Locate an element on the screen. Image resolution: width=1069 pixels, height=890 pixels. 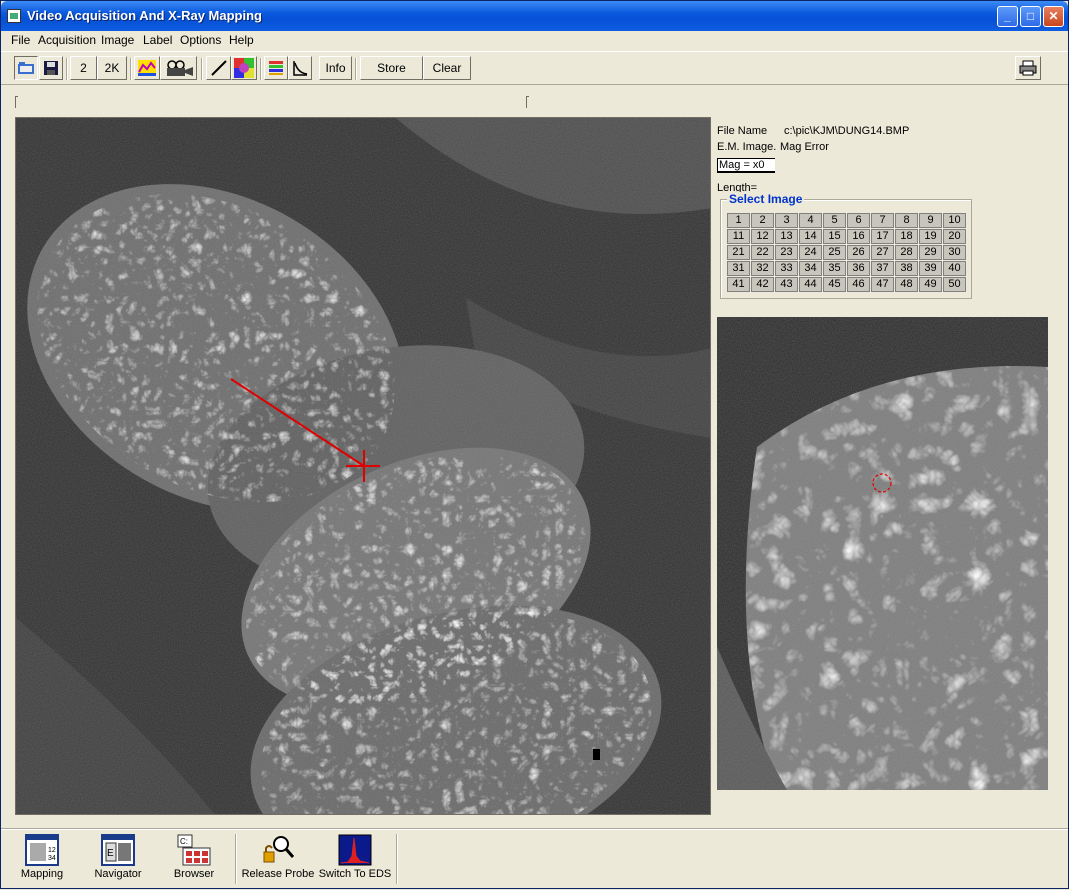
image-select-cell: 43 is located at coordinates (786, 284).